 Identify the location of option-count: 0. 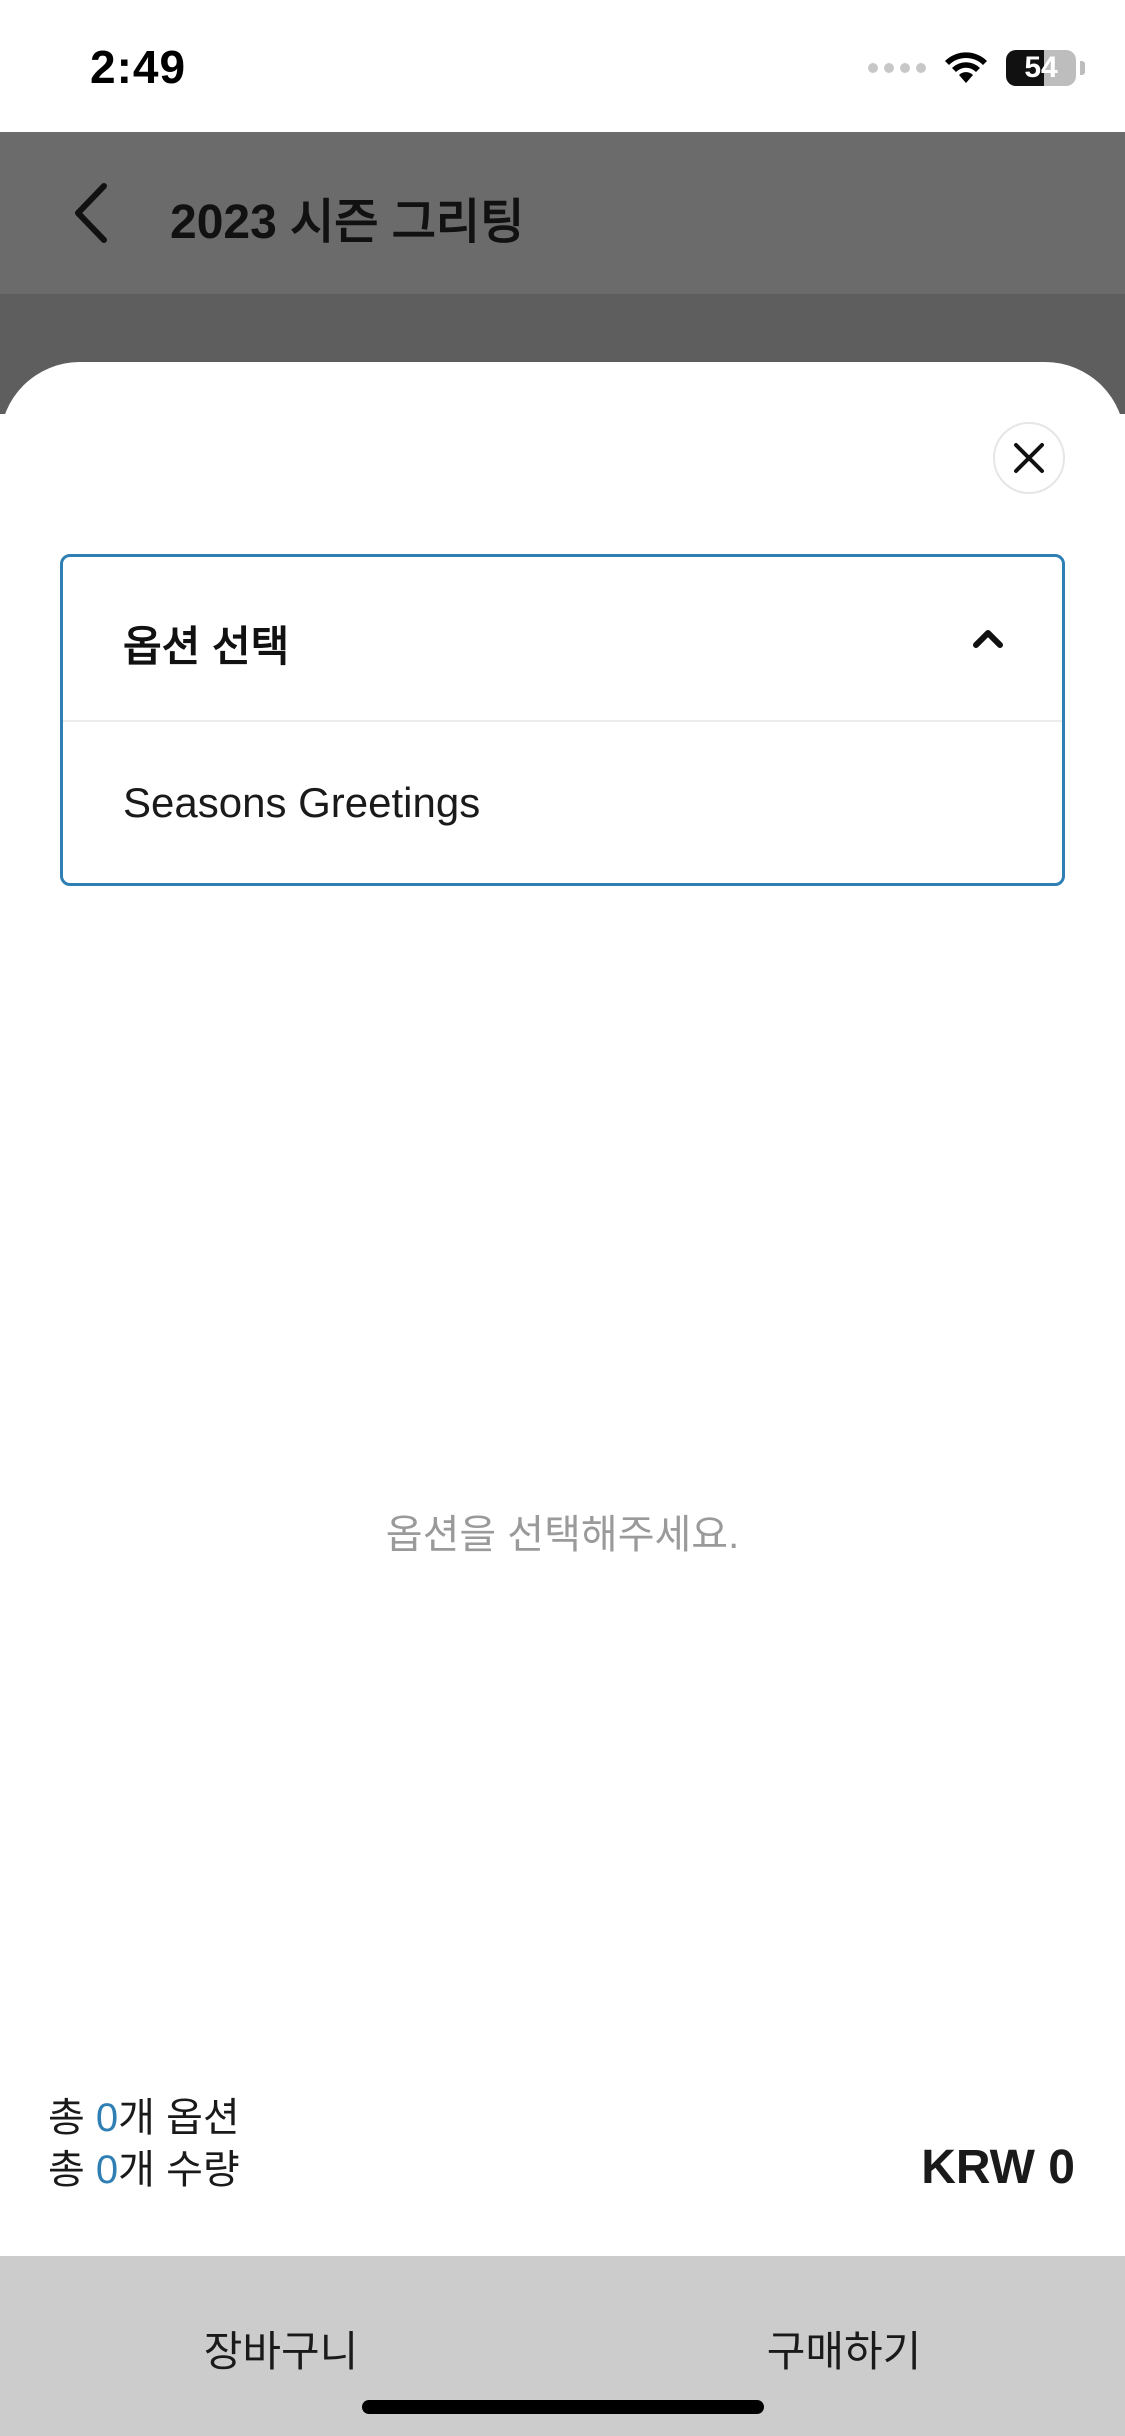
(107, 2118).